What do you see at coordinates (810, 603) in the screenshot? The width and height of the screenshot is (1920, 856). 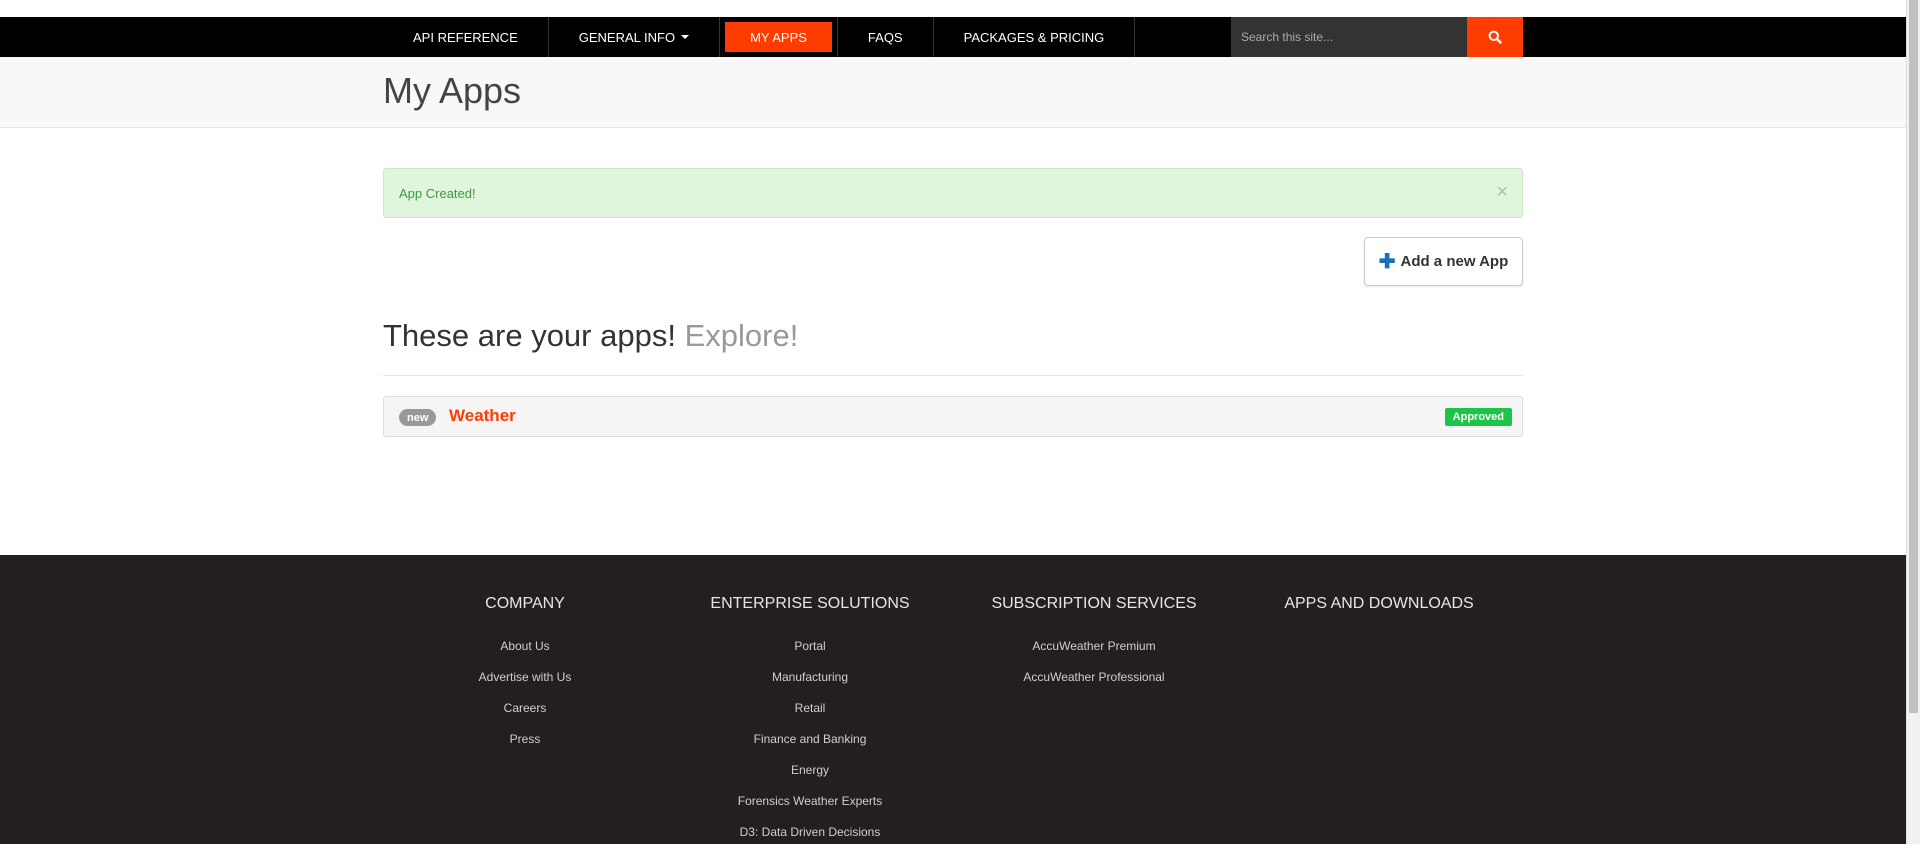 I see `footer-column-title: ENTERPRISE SOLUTIONS` at bounding box center [810, 603].